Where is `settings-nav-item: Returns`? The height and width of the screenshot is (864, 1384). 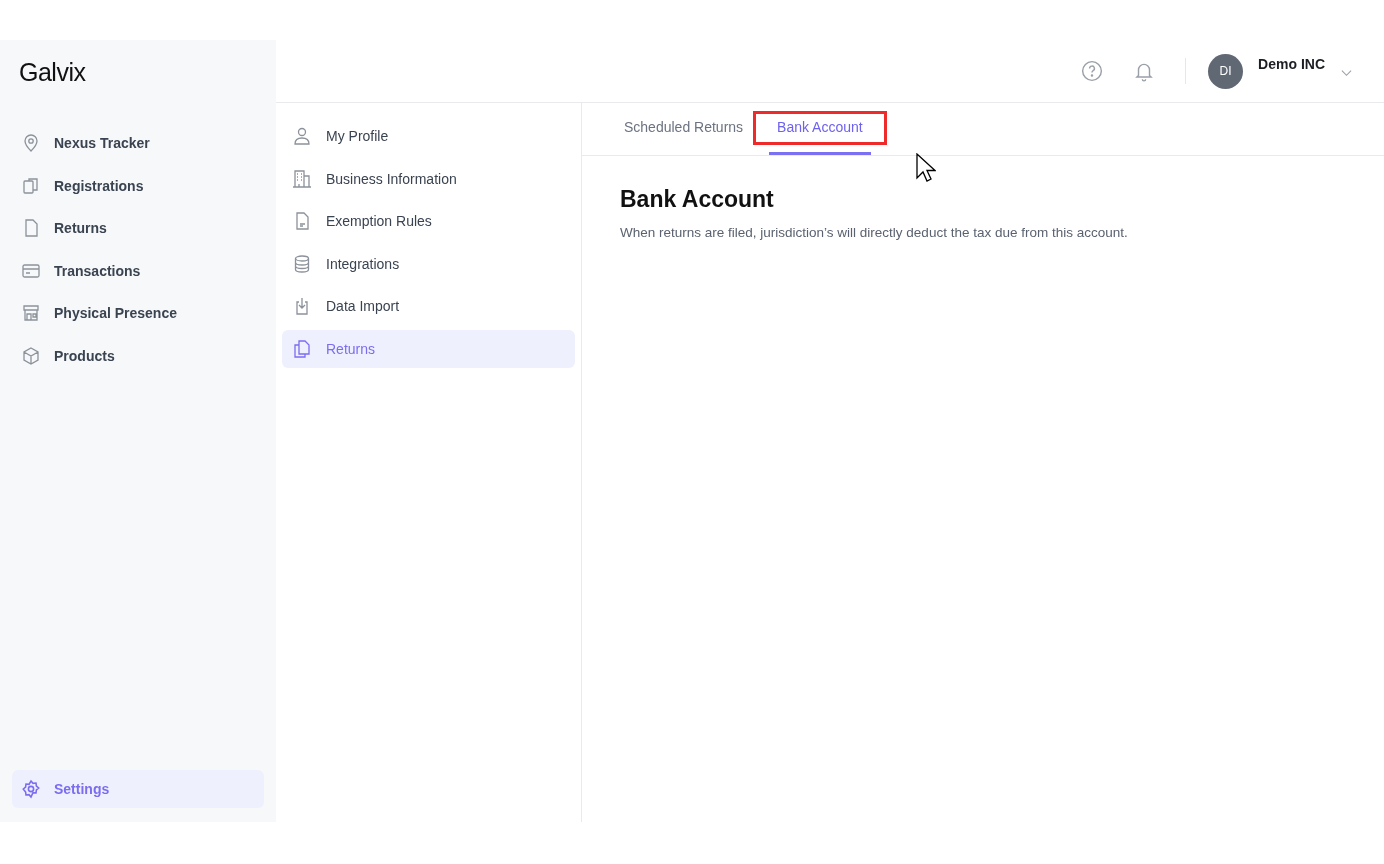 settings-nav-item: Returns is located at coordinates (428, 348).